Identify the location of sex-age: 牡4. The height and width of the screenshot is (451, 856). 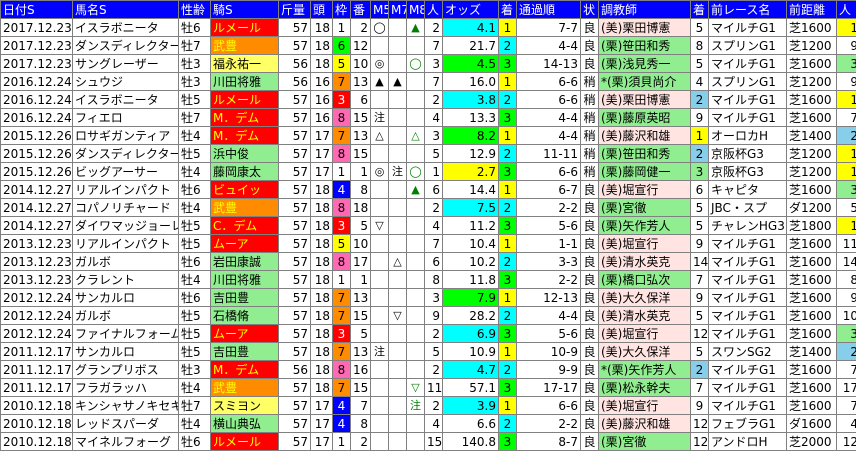
(195, 388).